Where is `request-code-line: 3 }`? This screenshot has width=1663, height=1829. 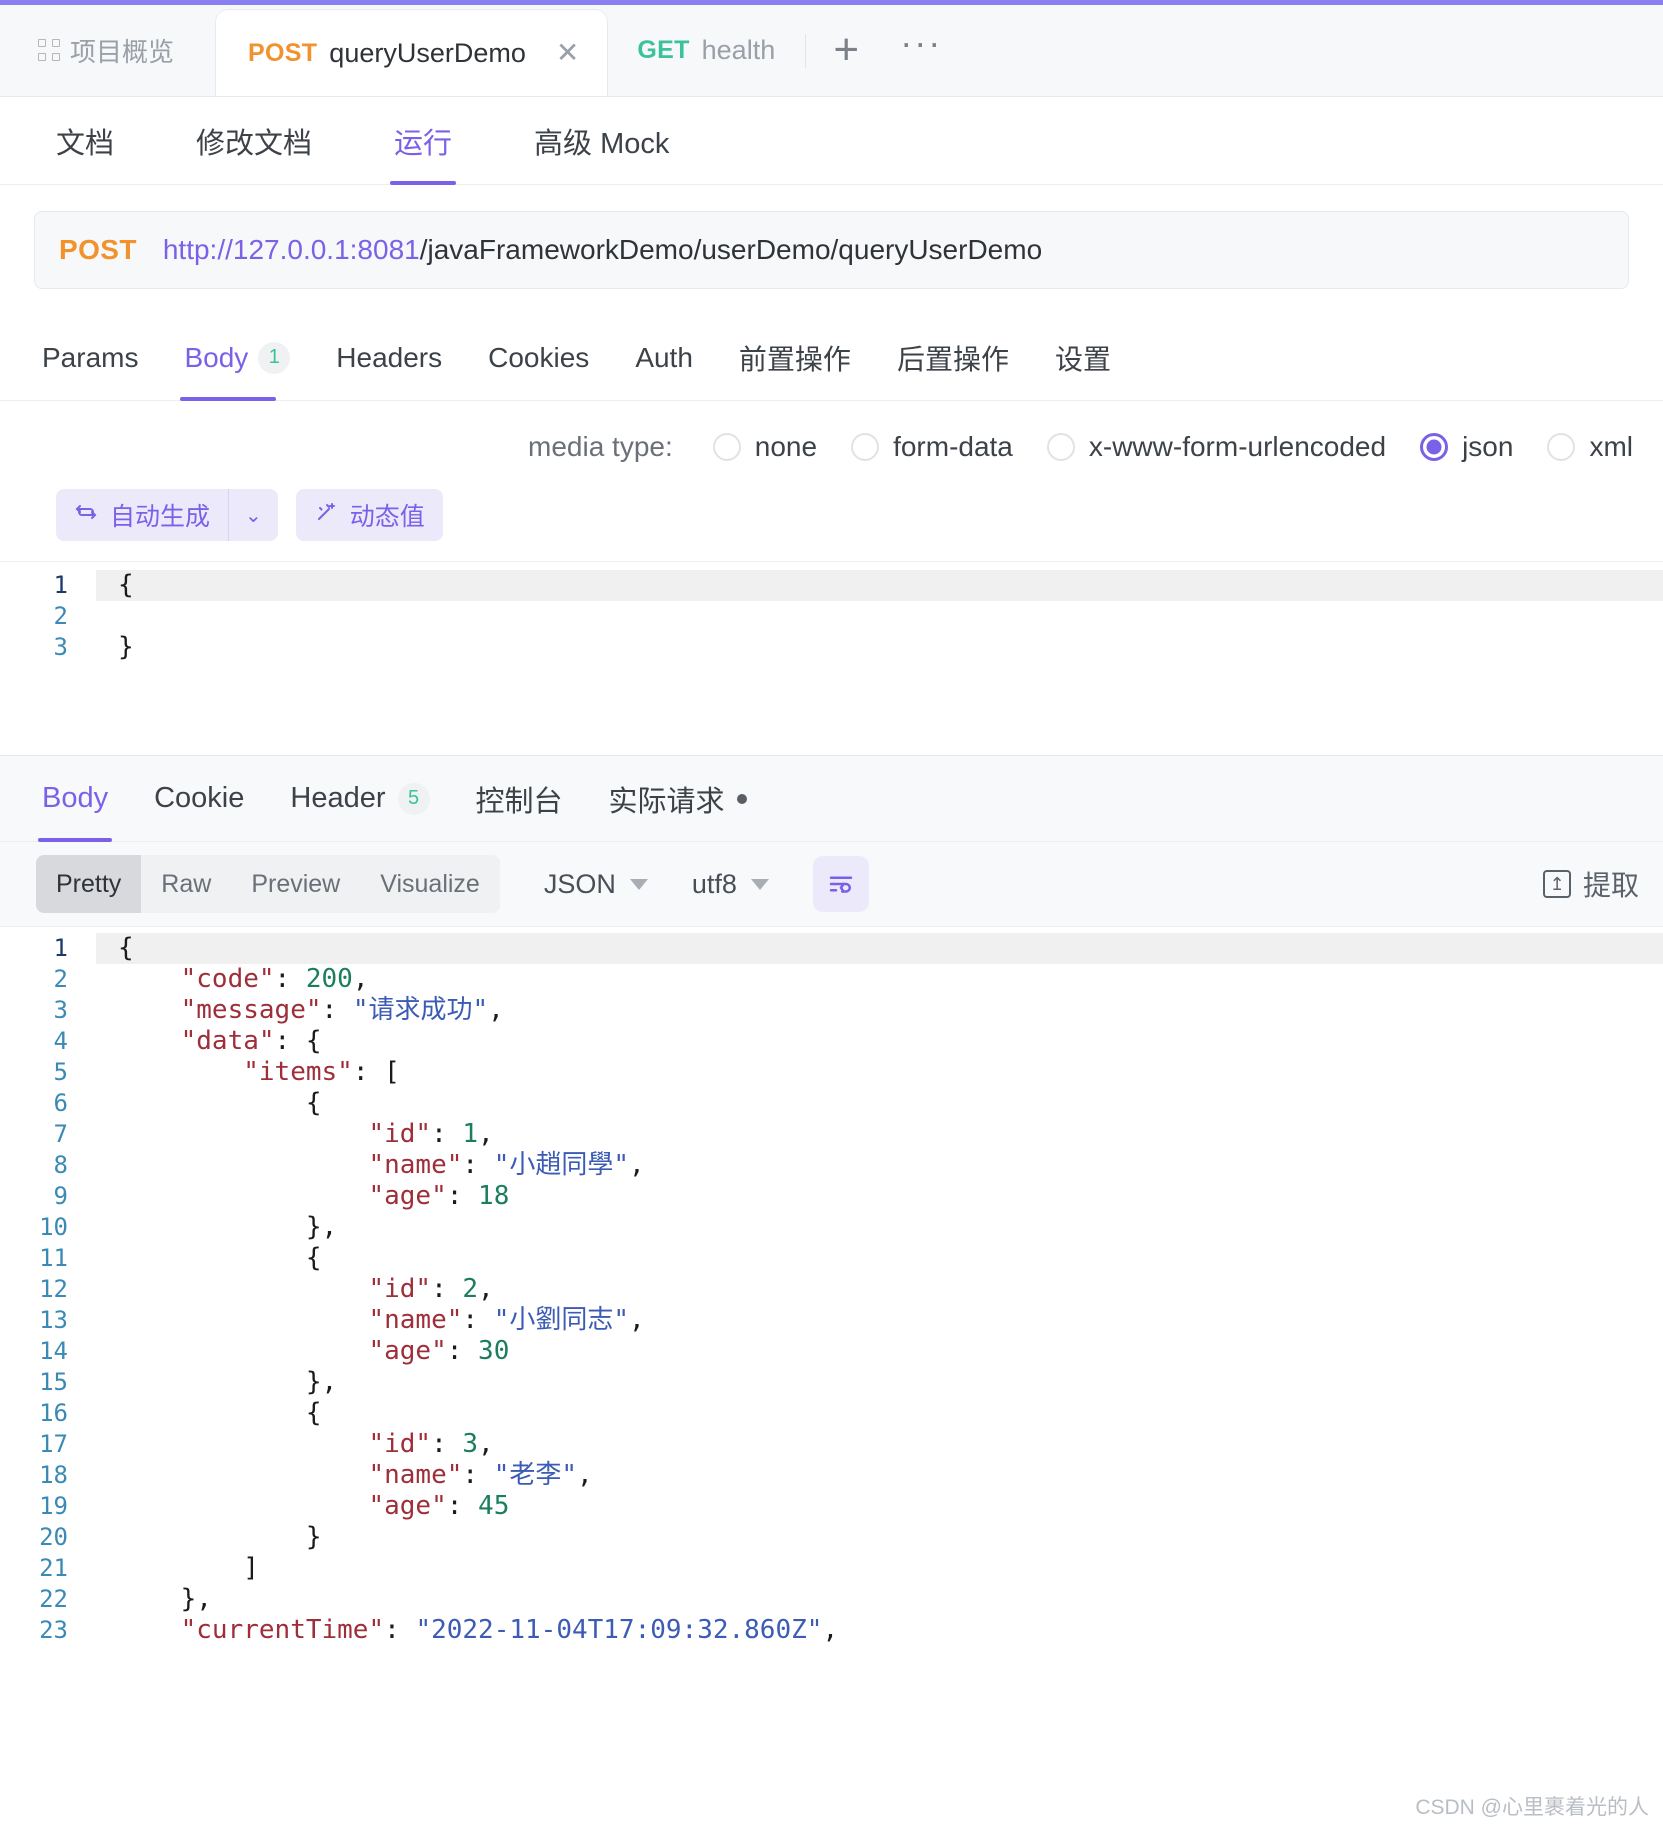 request-code-line: 3 } is located at coordinates (831, 647).